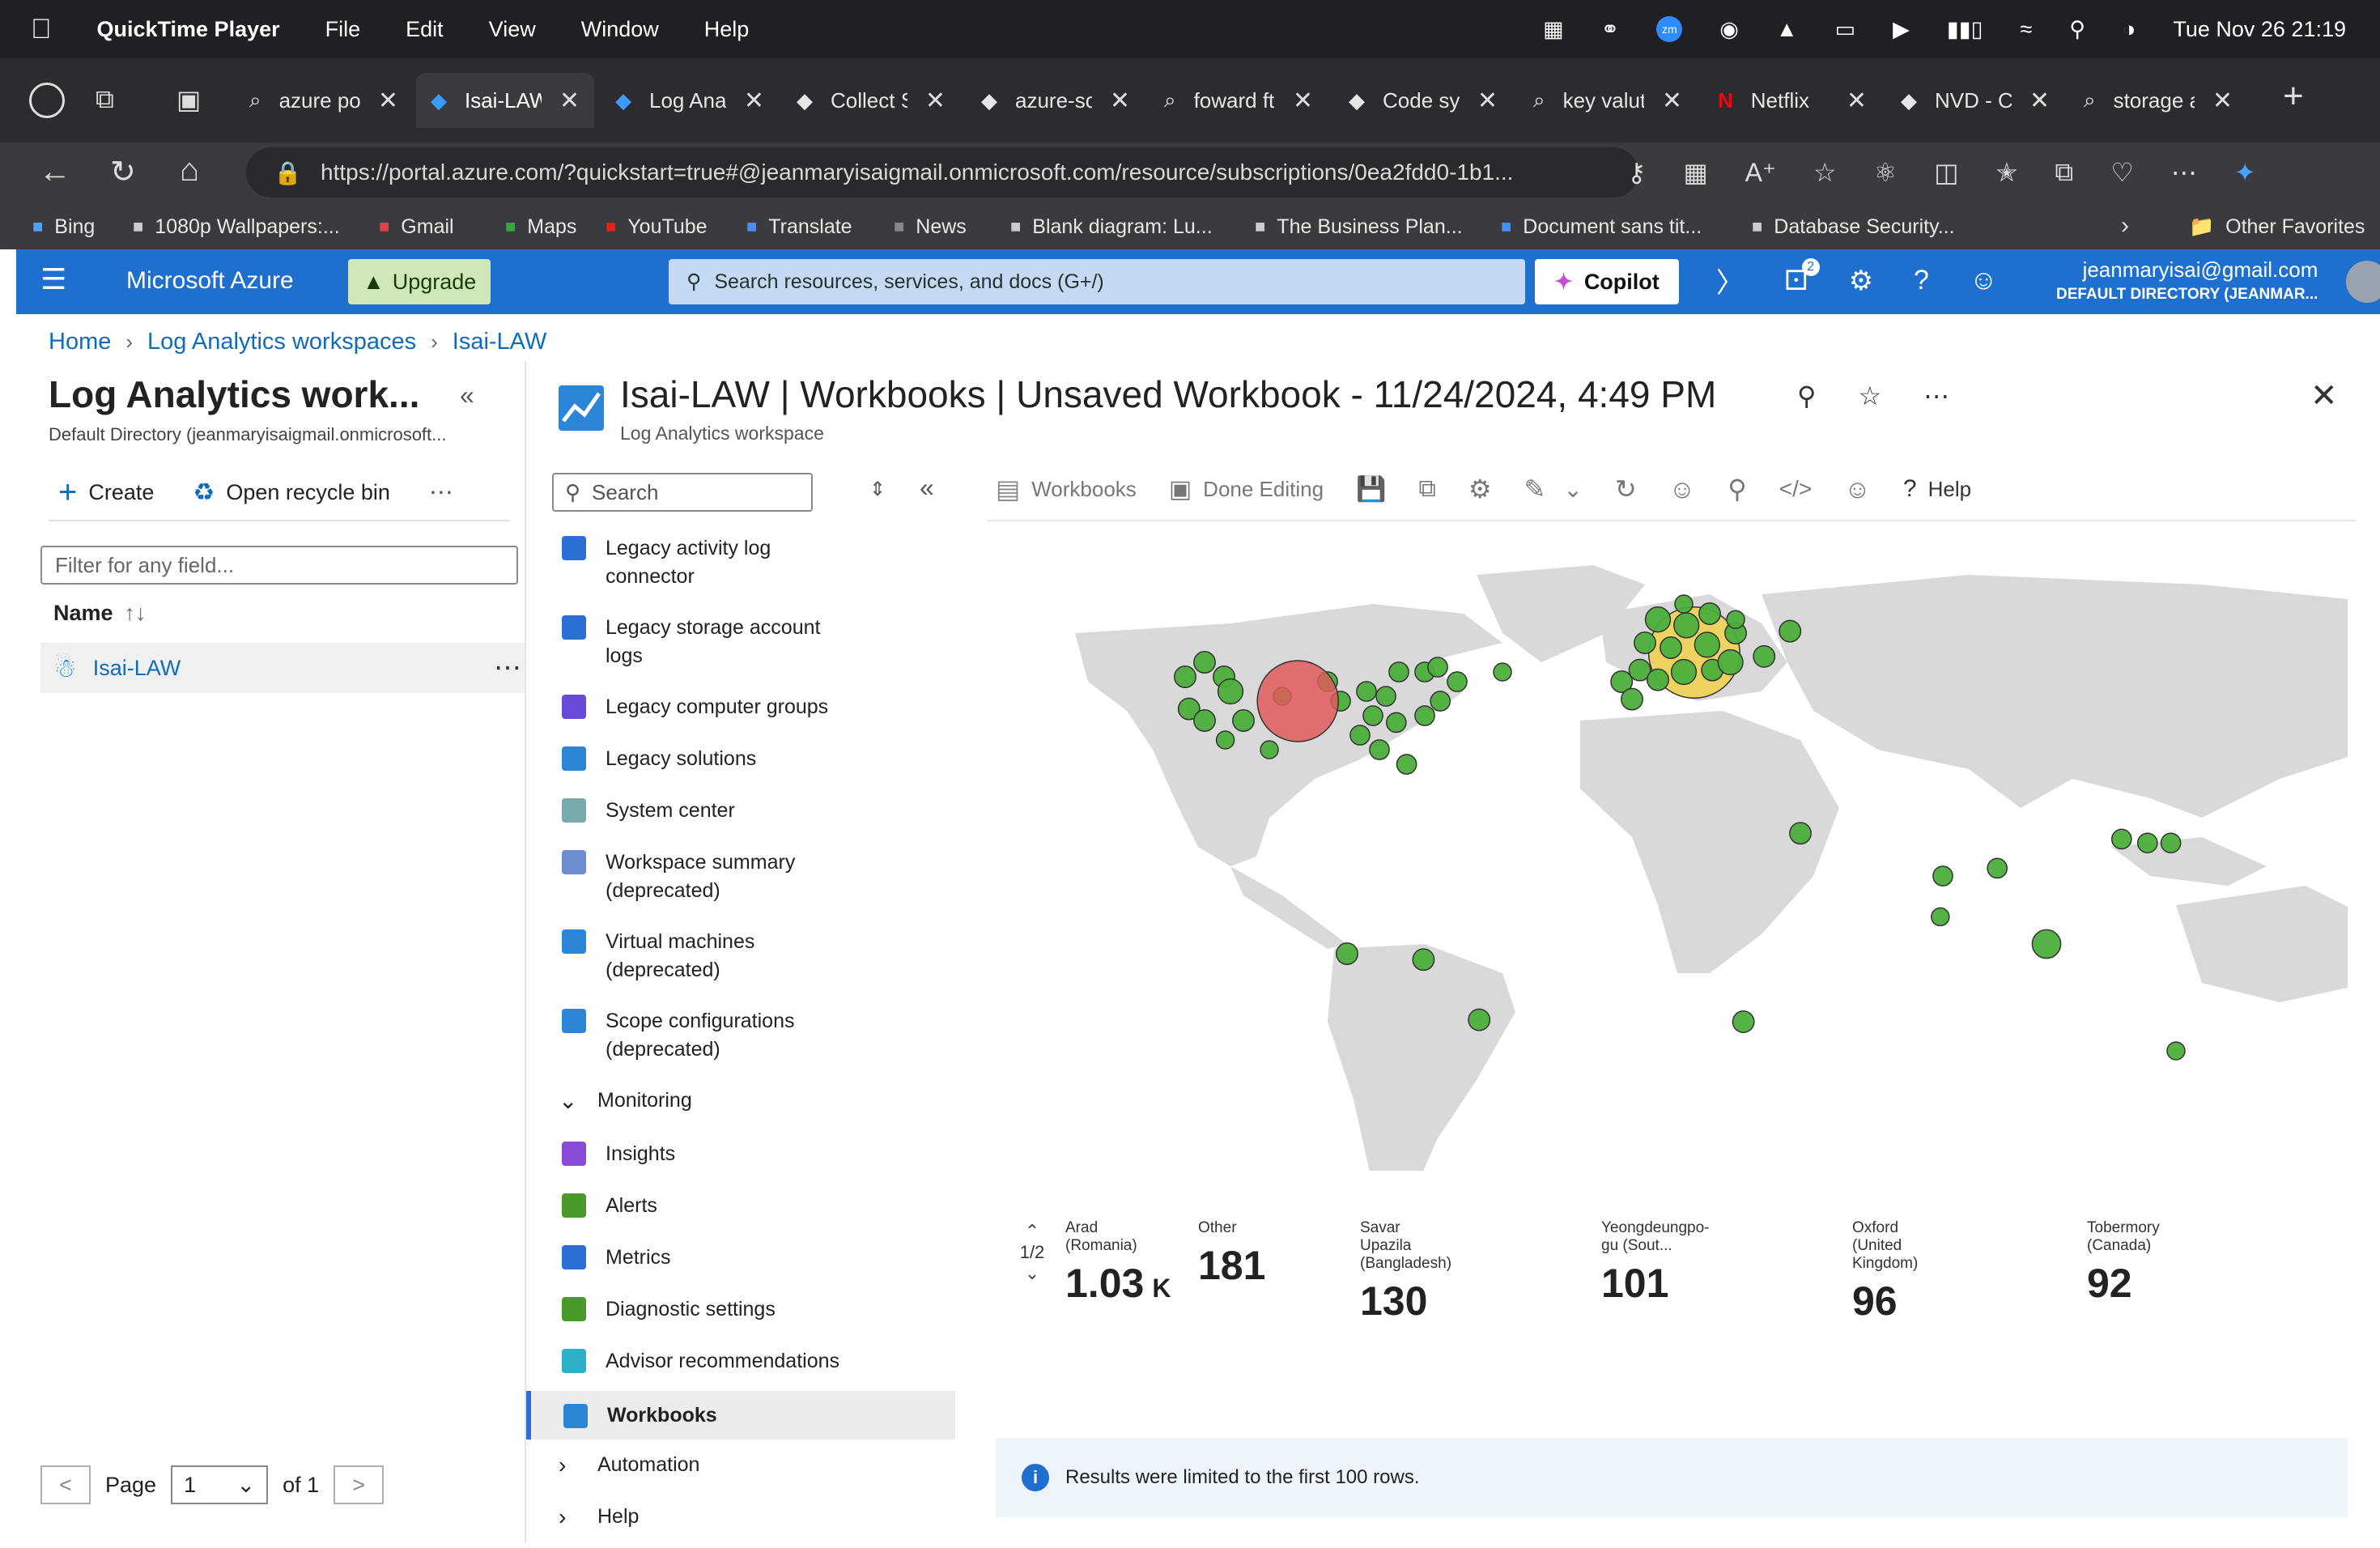  What do you see at coordinates (343, 29) in the screenshot?
I see `menu-file: File` at bounding box center [343, 29].